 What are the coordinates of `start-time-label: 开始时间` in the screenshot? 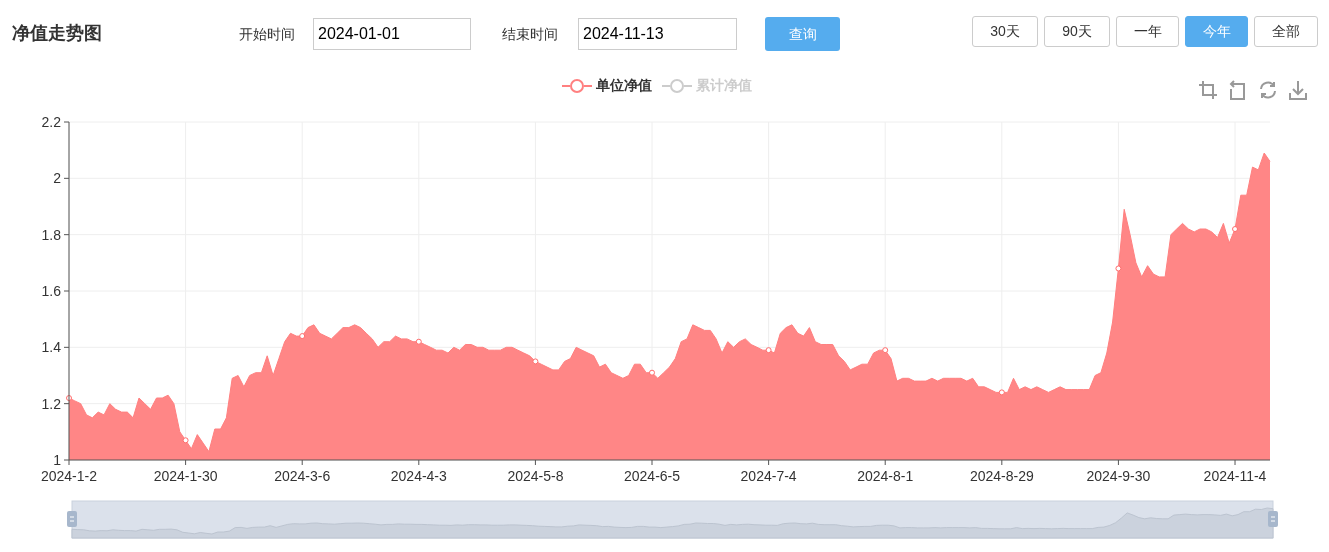 It's located at (267, 34).